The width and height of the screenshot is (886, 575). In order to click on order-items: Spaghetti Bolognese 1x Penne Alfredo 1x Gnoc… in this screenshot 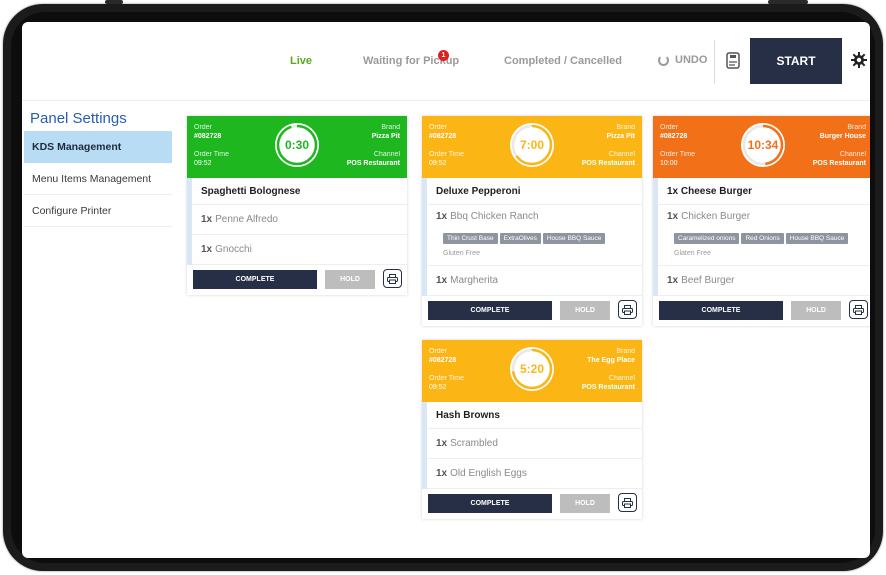, I will do `click(297, 221)`.